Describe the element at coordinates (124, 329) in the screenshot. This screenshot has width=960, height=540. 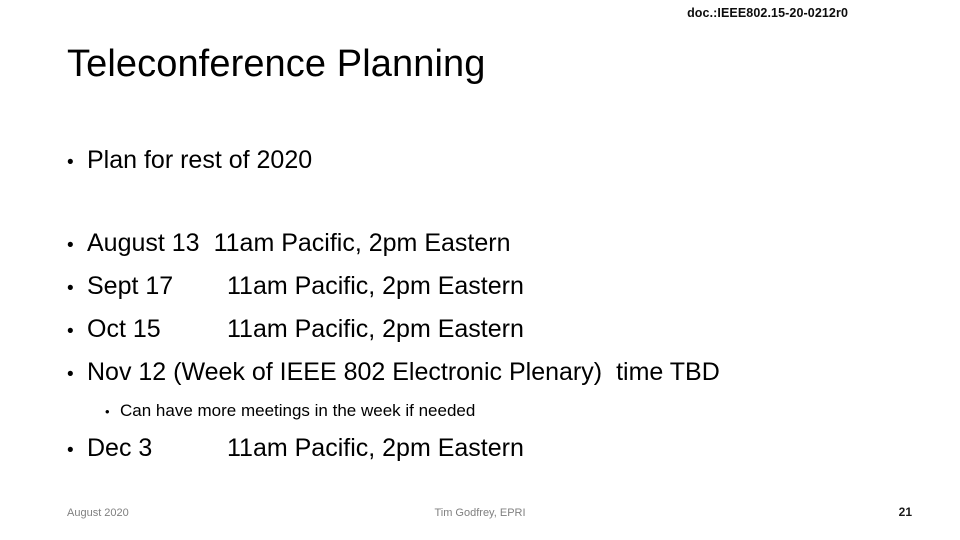
I see `meeting-date: Oct 15` at that location.